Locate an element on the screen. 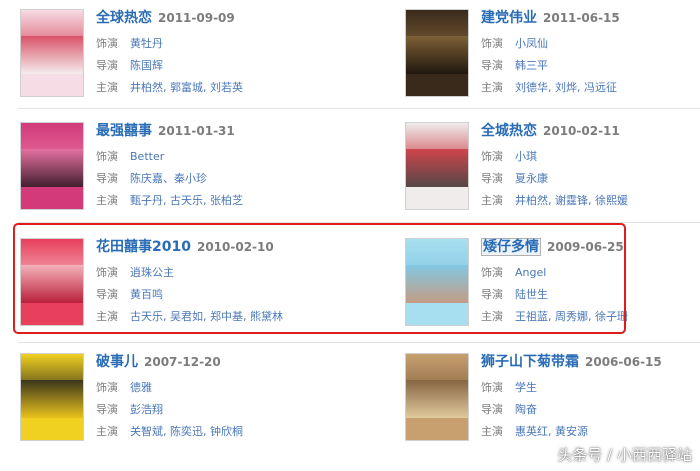 Image resolution: width=700 pixels, height=471 pixels. movie-title-link: 破事儿 is located at coordinates (117, 362).